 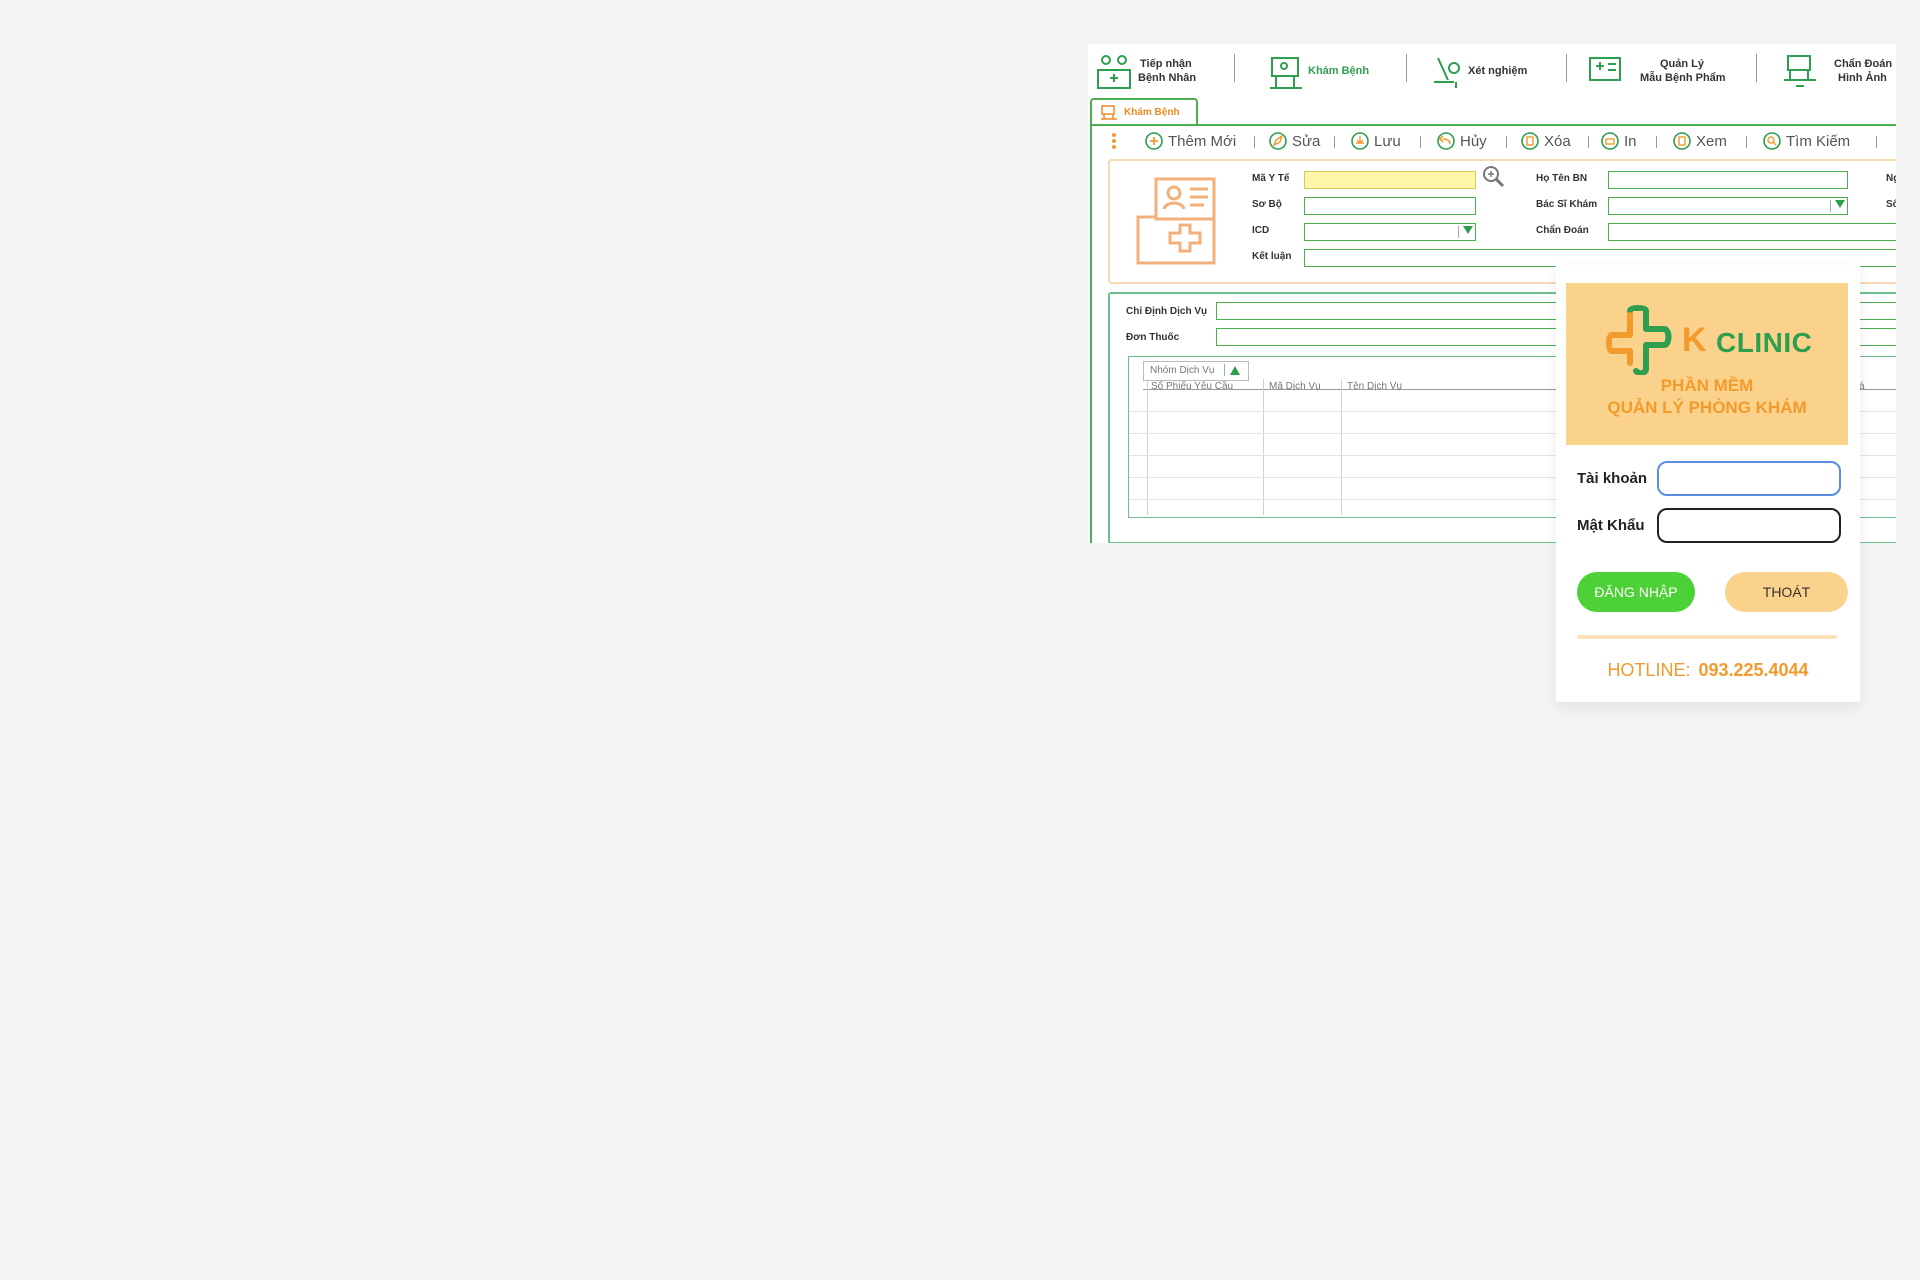 What do you see at coordinates (1182, 370) in the screenshot?
I see `group-by-label: Nhóm Dịch Vụ` at bounding box center [1182, 370].